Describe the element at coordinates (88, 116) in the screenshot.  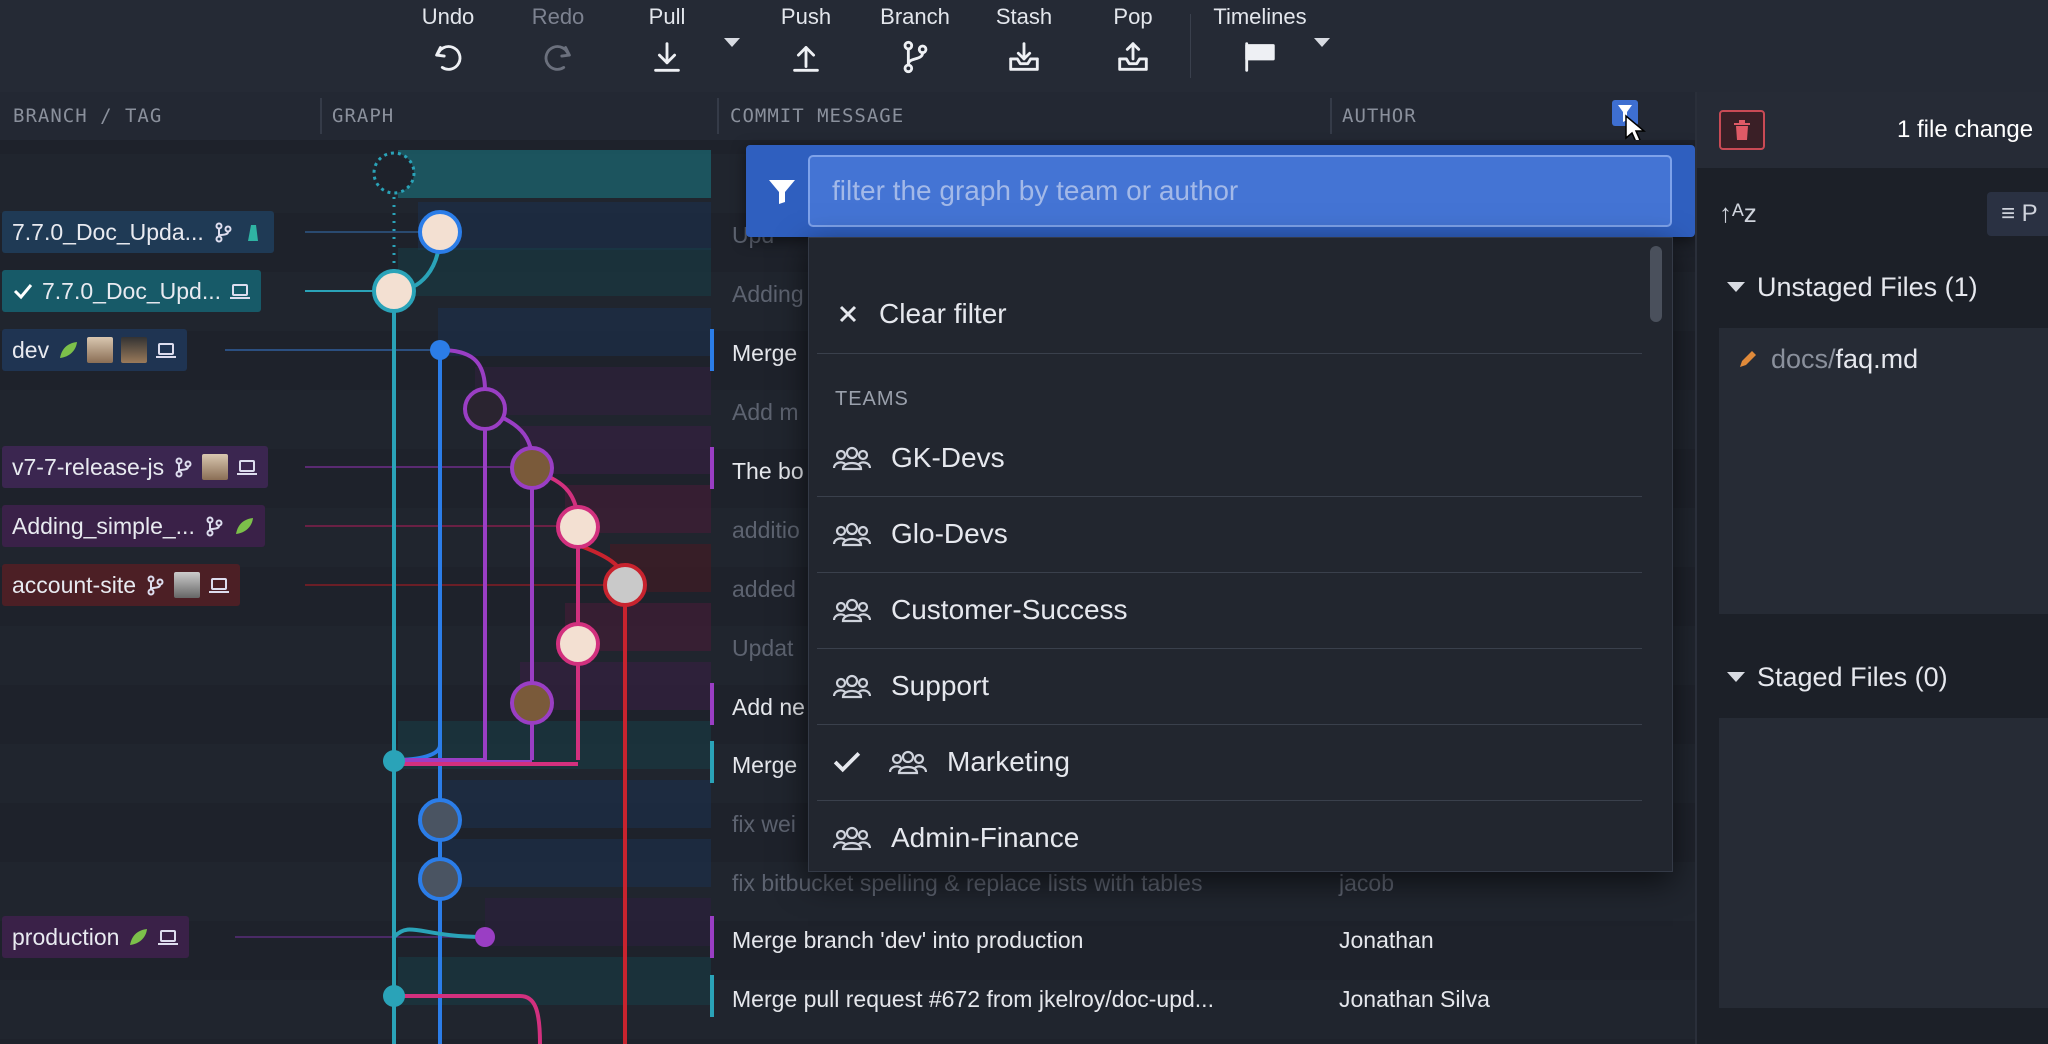
I see `branch-tag-header: BRANCH / TAG` at that location.